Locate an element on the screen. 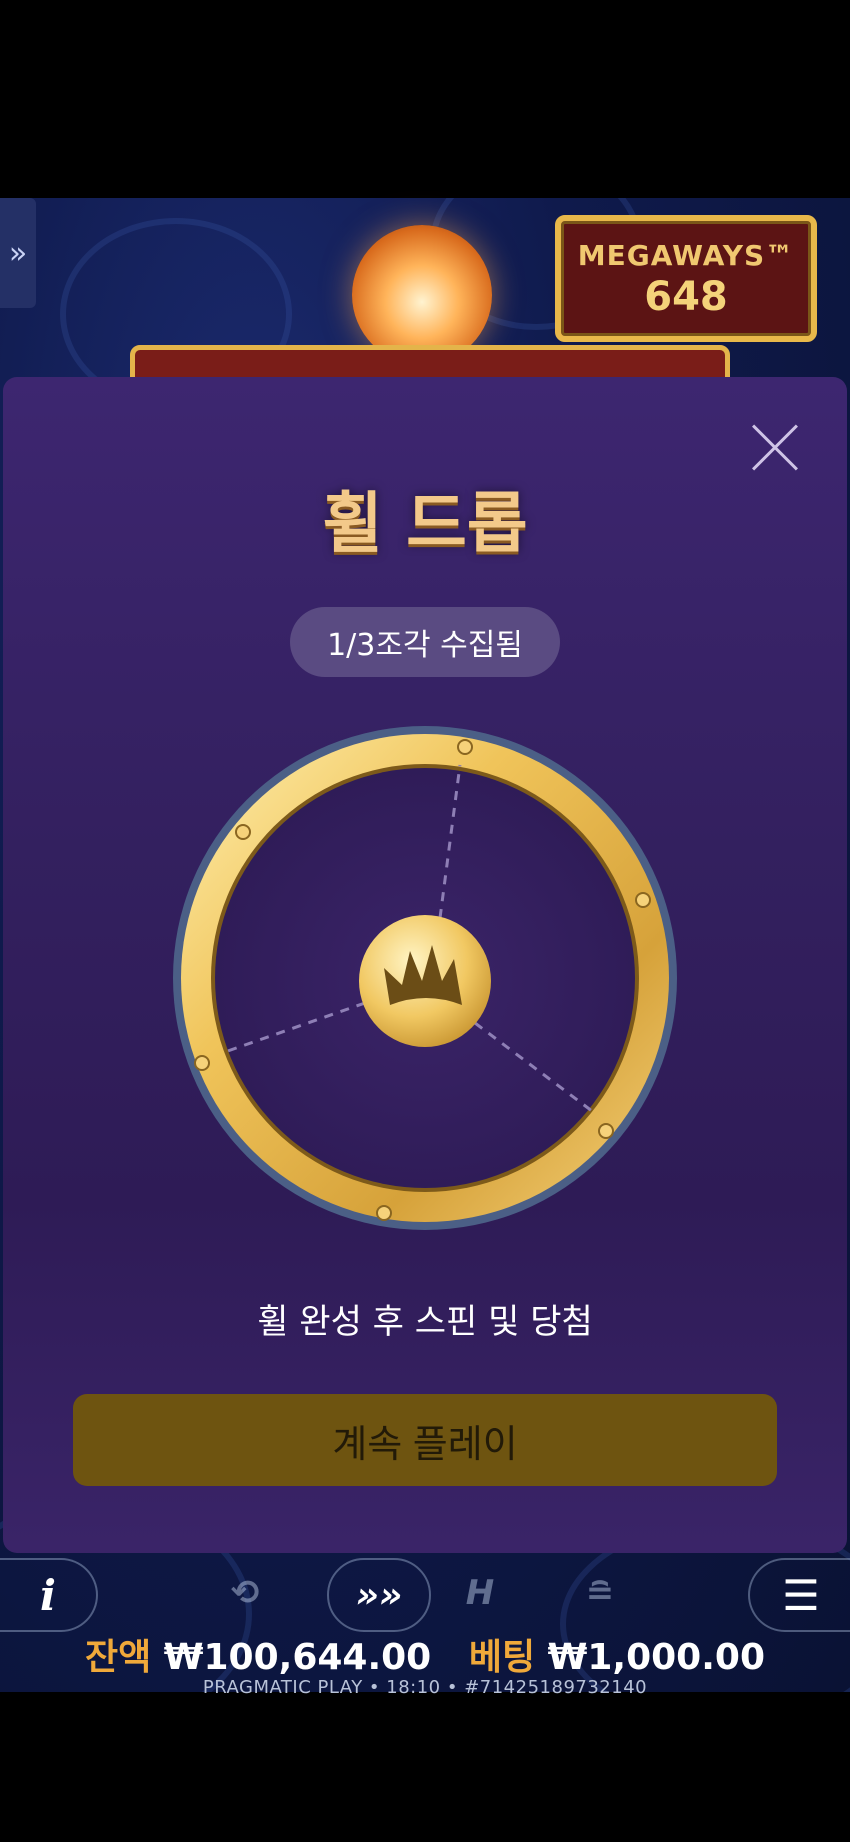  bet-value: ₩1,000.00 is located at coordinates (656, 1657).